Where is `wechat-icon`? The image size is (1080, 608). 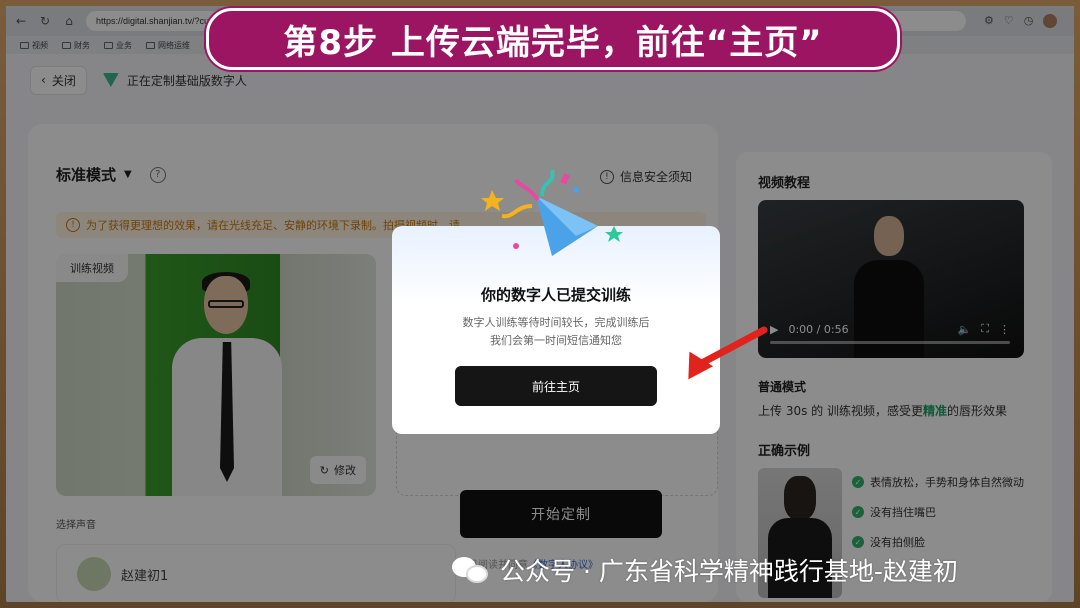
wechat-icon is located at coordinates (471, 570).